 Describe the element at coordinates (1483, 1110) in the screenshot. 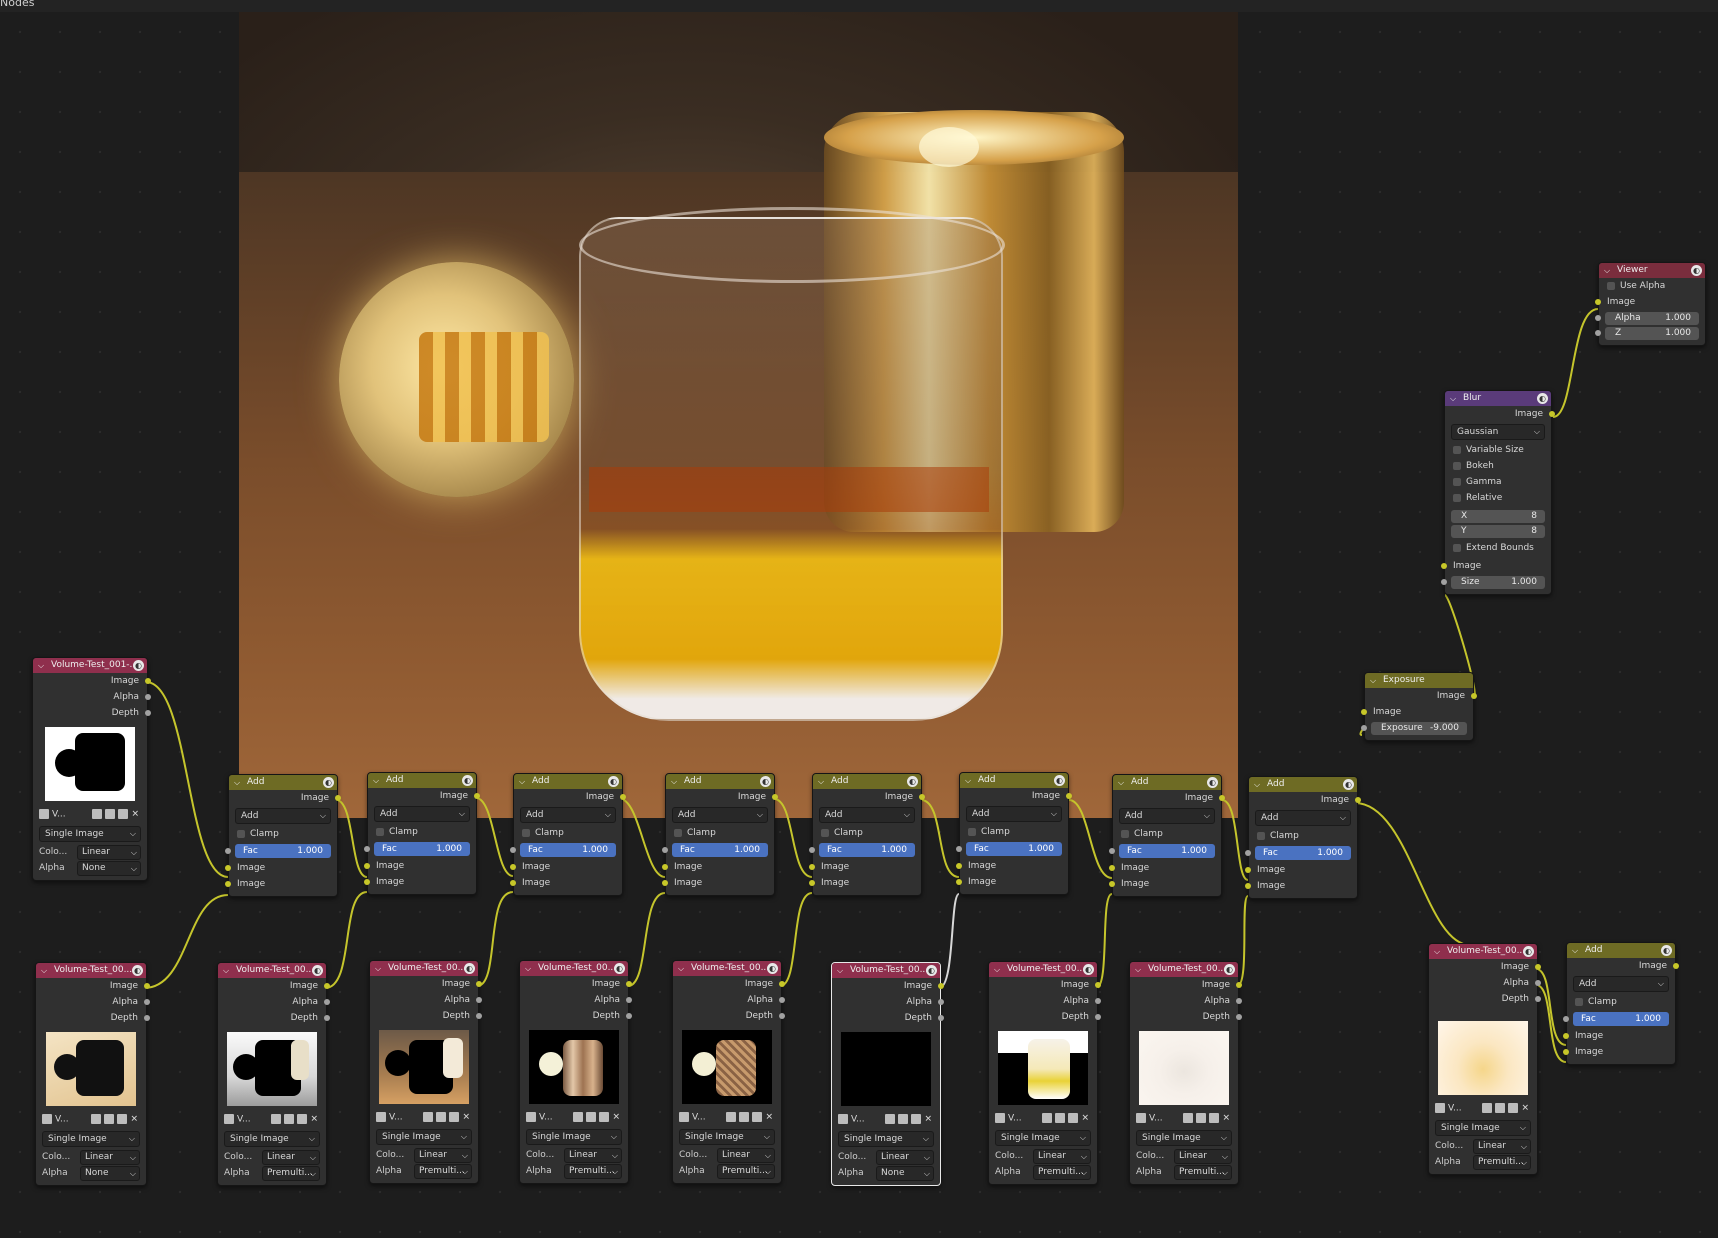

I see `image-toolbar: V... ✕` at that location.